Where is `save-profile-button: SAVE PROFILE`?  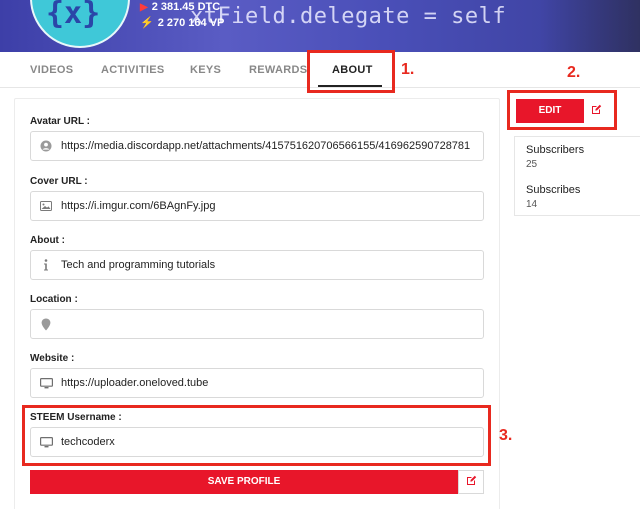 save-profile-button: SAVE PROFILE is located at coordinates (244, 482).